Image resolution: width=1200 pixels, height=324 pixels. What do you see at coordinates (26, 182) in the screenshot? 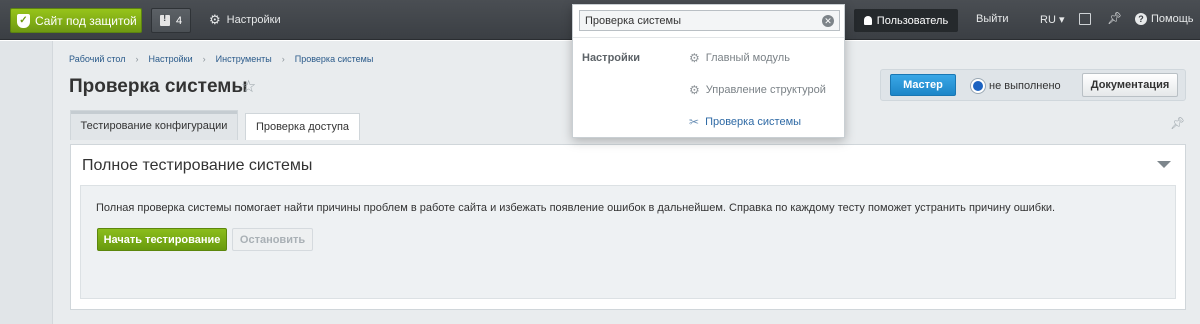
I see `left-menu-strip` at bounding box center [26, 182].